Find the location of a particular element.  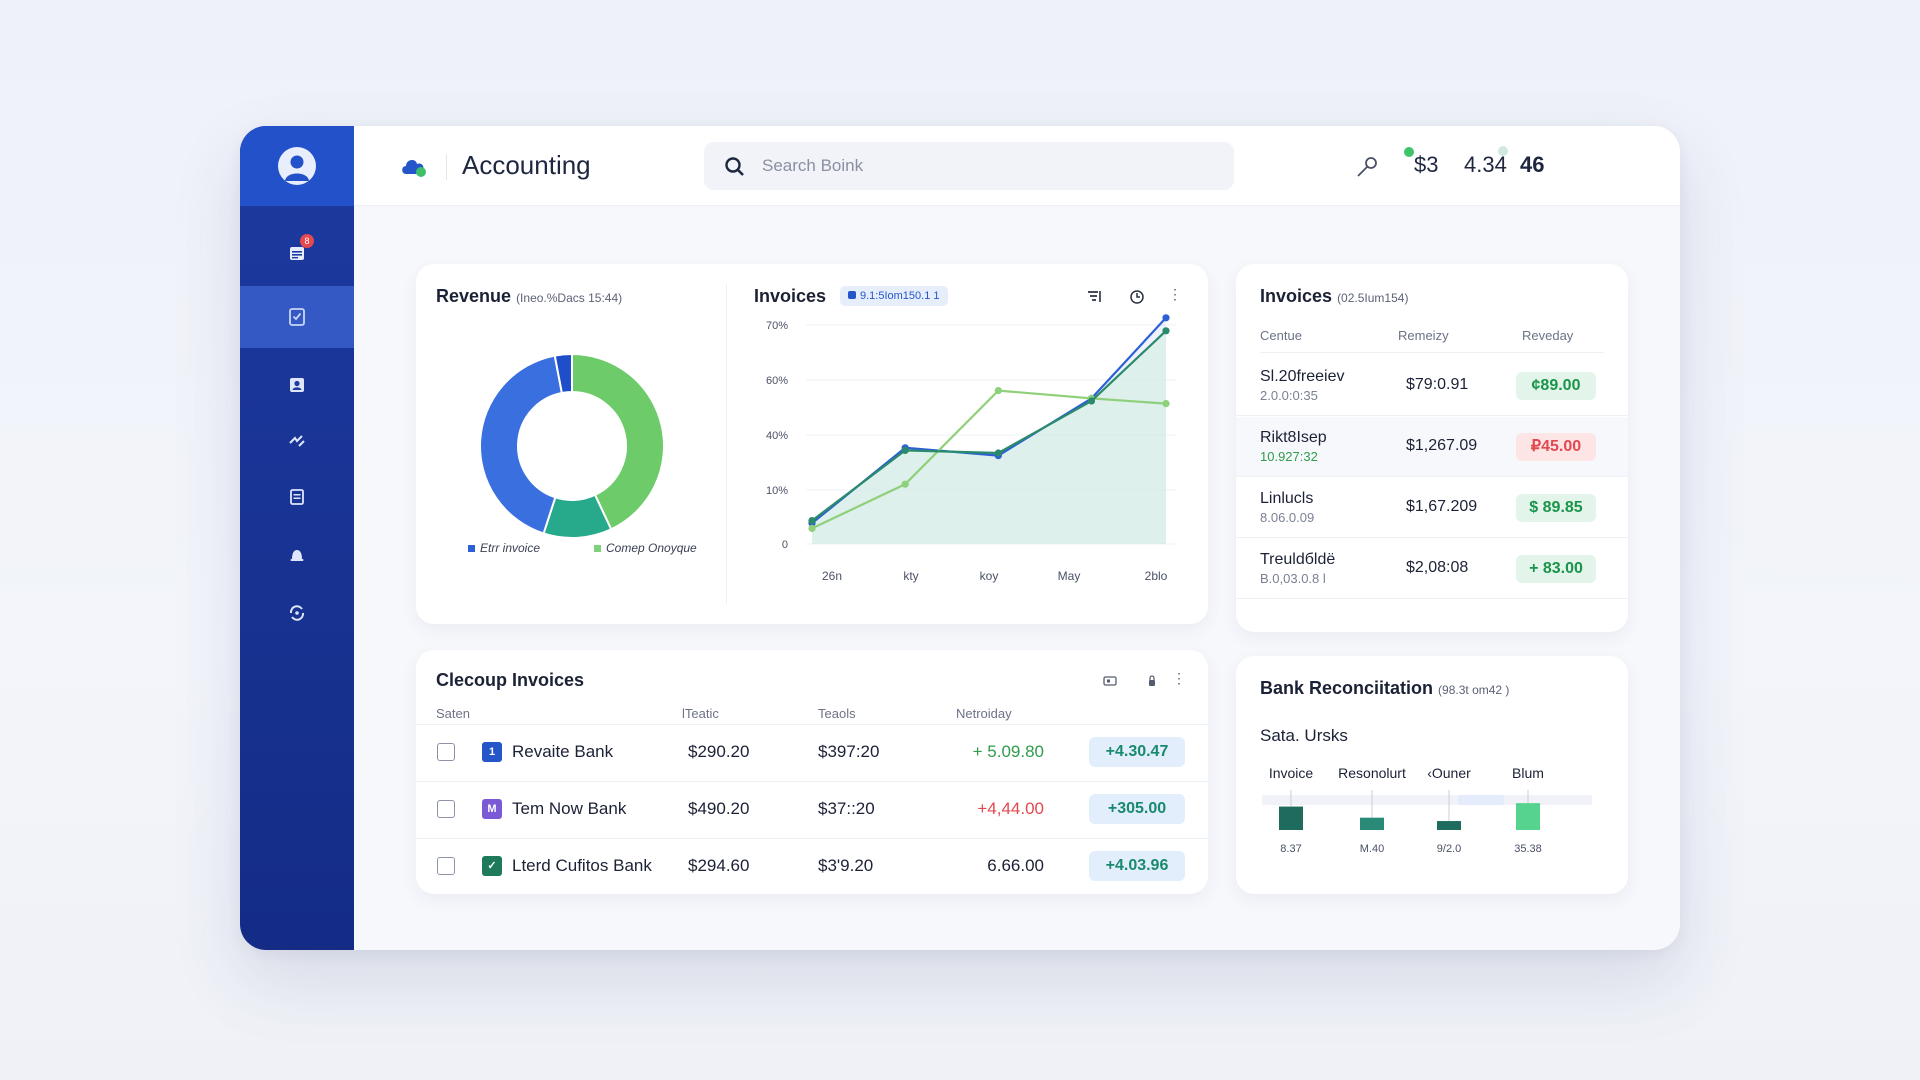

col-header-netroiday: Netroiday is located at coordinates (984, 713).